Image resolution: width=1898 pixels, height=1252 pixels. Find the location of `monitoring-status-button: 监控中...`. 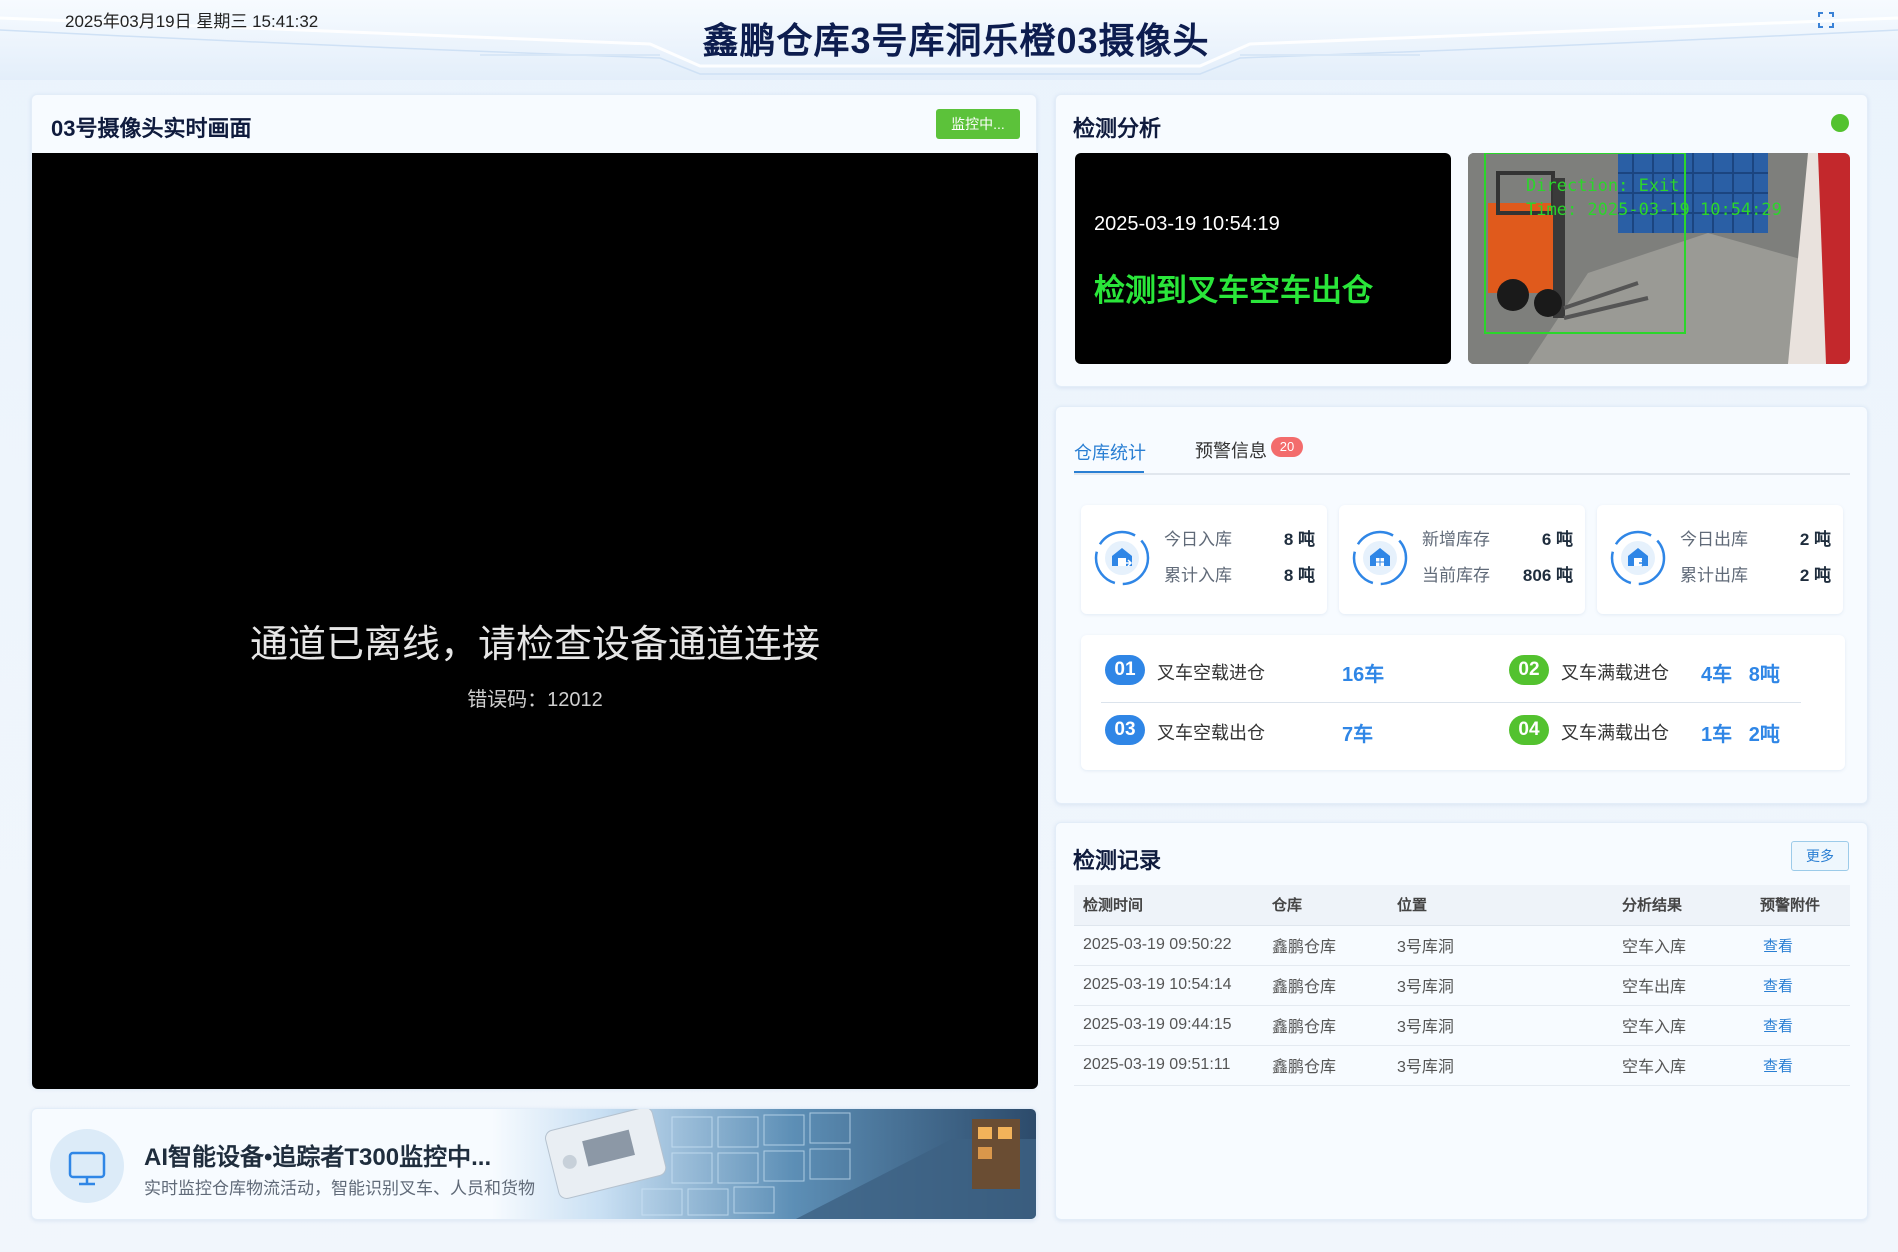

monitoring-status-button: 监控中... is located at coordinates (978, 124).